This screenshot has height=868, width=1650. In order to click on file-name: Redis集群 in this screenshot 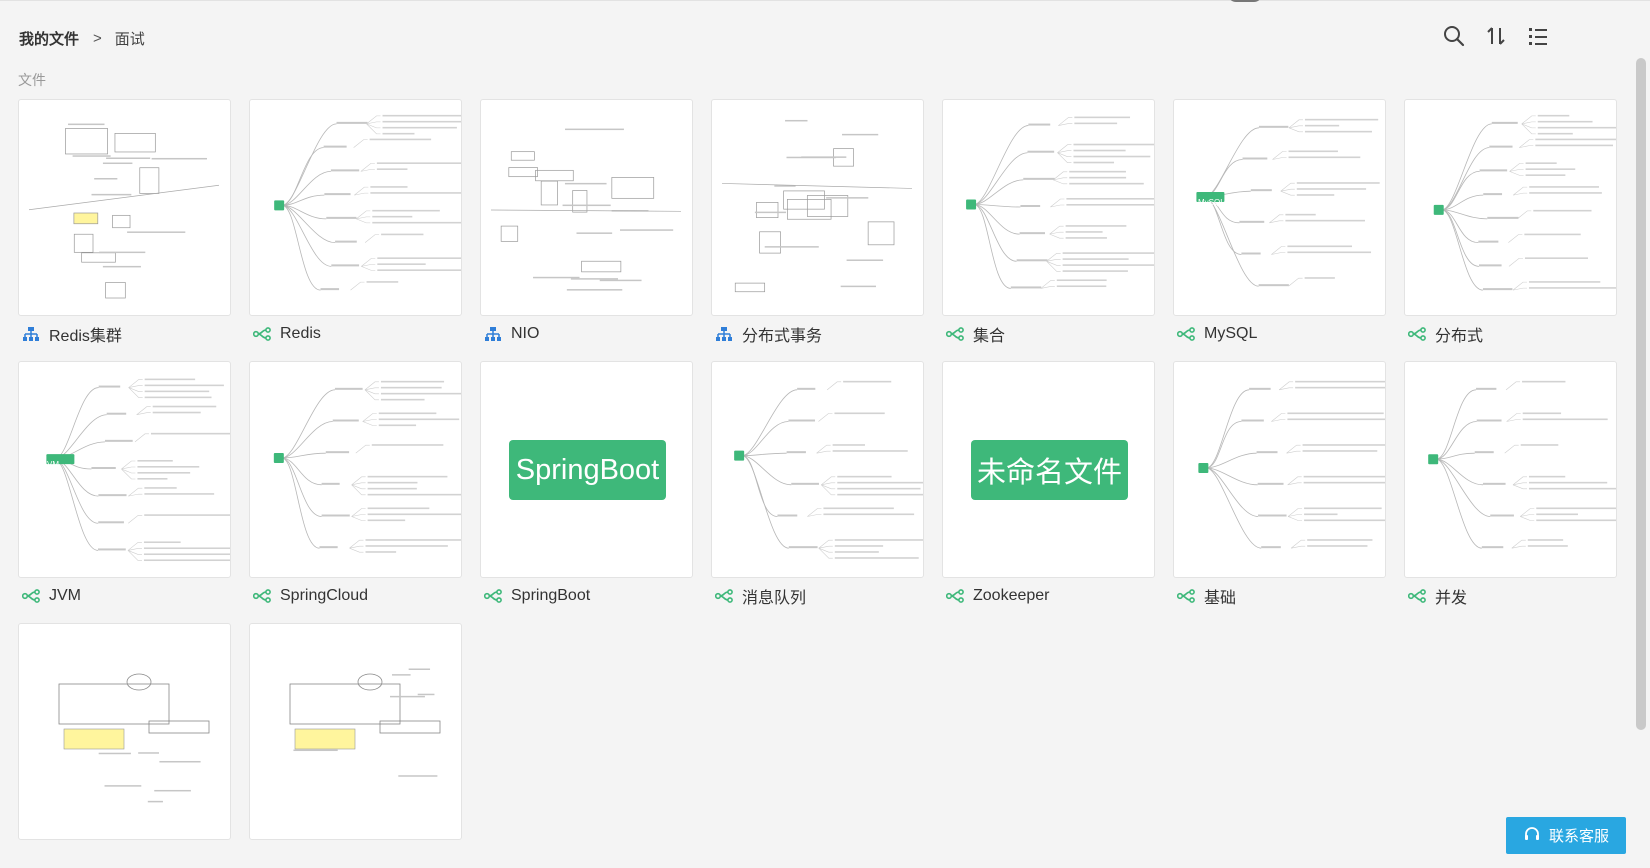, I will do `click(85, 336)`.